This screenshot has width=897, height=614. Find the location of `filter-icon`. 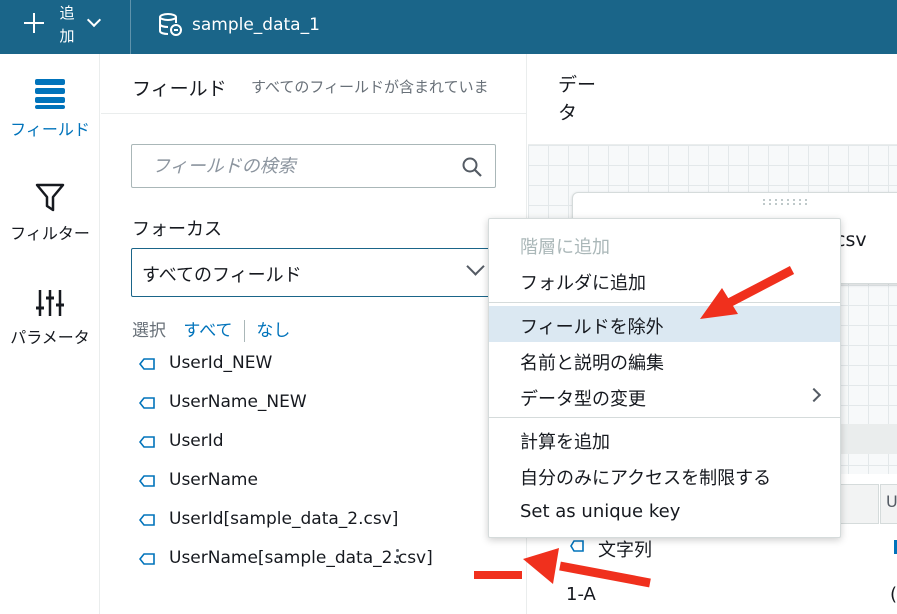

filter-icon is located at coordinates (50, 197).